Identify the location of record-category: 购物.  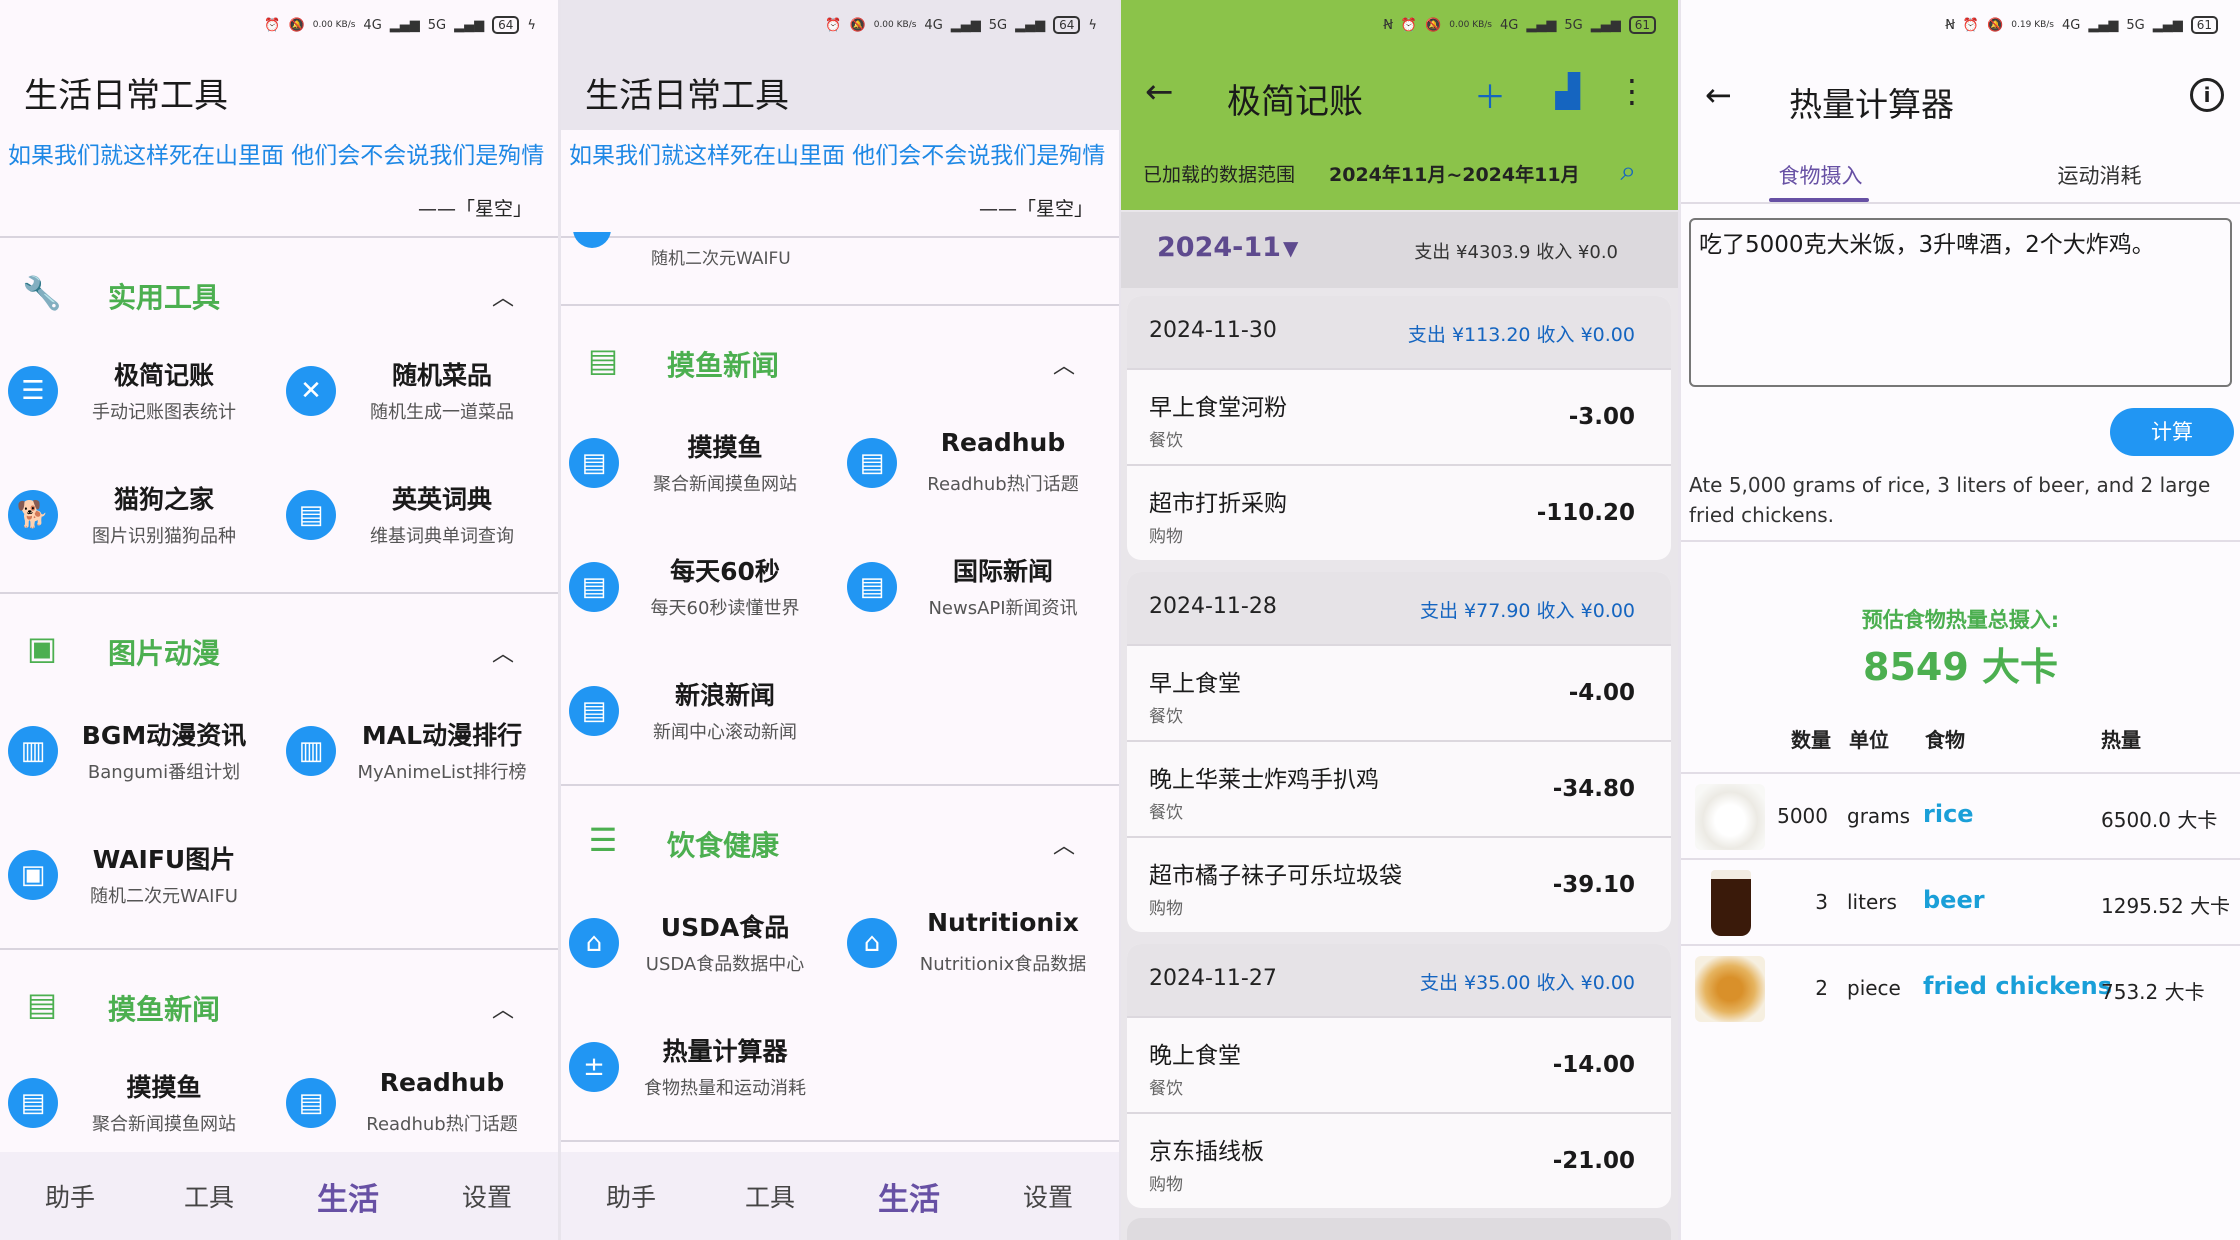
(1166, 537).